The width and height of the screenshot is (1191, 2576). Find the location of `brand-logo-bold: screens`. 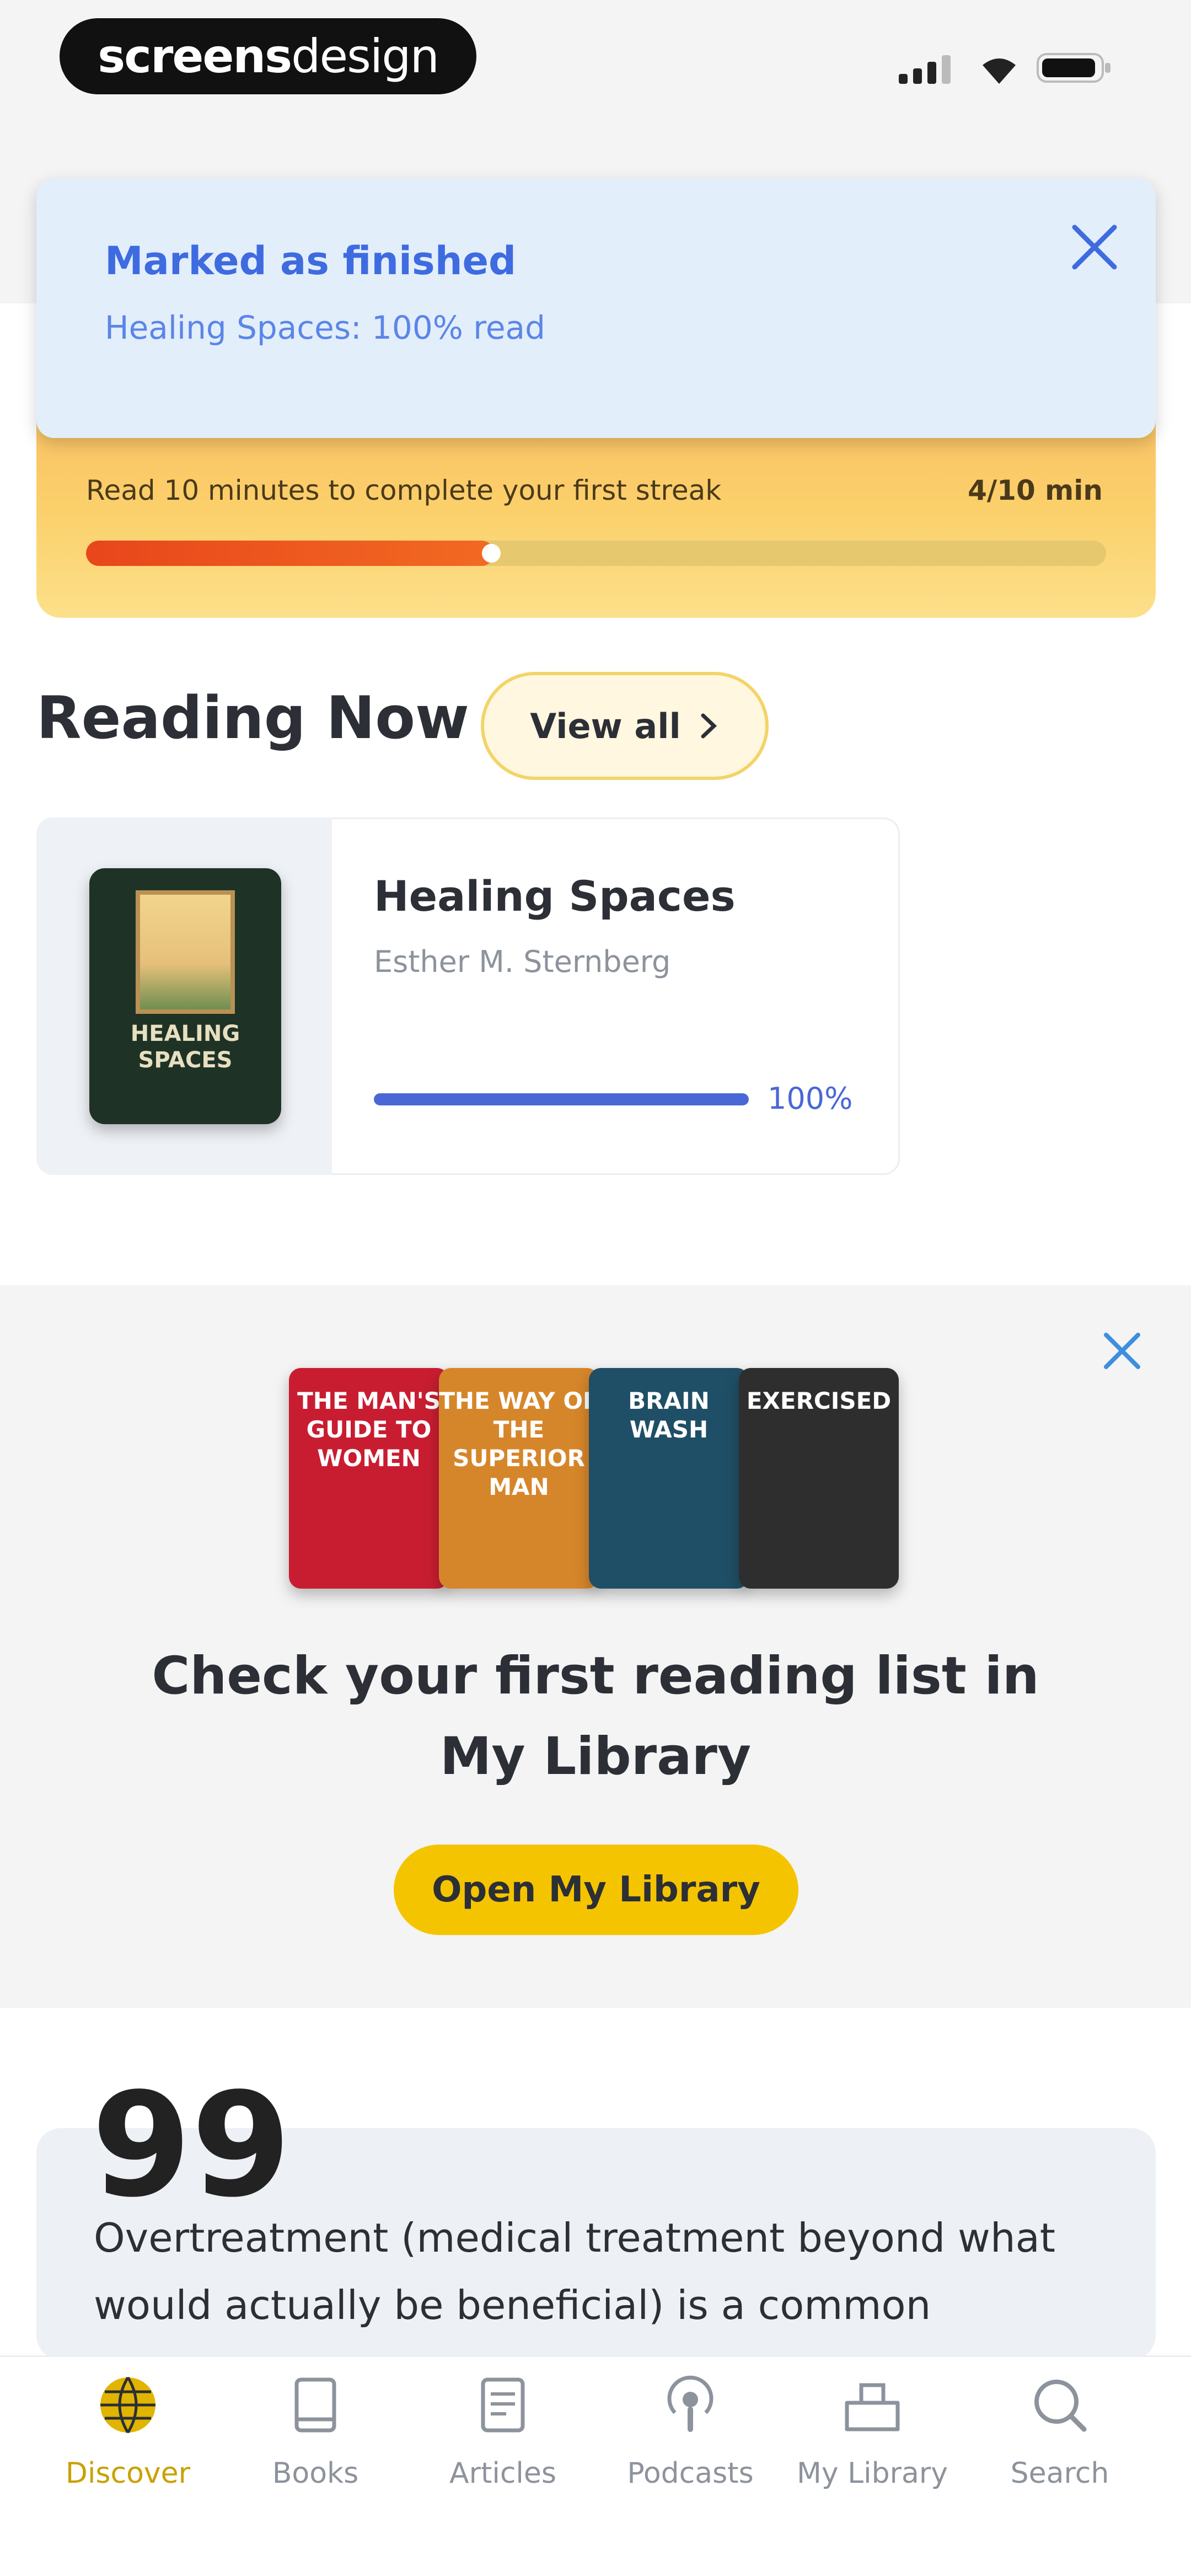

brand-logo-bold: screens is located at coordinates (195, 56).